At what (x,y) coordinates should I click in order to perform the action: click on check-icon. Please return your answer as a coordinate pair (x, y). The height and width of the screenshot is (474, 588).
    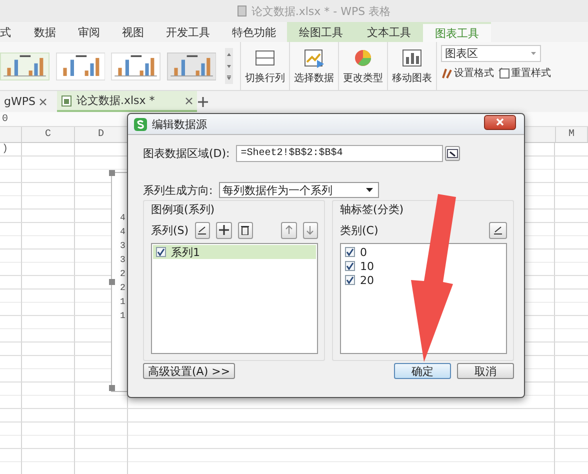
    Looking at the image, I should click on (161, 252).